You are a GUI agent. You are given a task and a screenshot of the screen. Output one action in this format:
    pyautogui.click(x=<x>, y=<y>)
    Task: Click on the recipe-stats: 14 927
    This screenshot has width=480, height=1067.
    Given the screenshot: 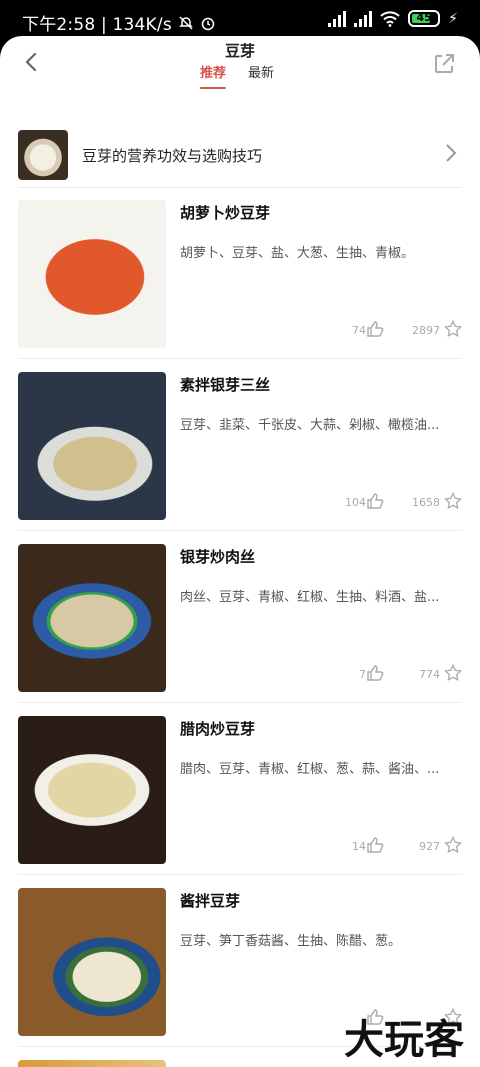 What is the action you would take?
    pyautogui.click(x=321, y=847)
    